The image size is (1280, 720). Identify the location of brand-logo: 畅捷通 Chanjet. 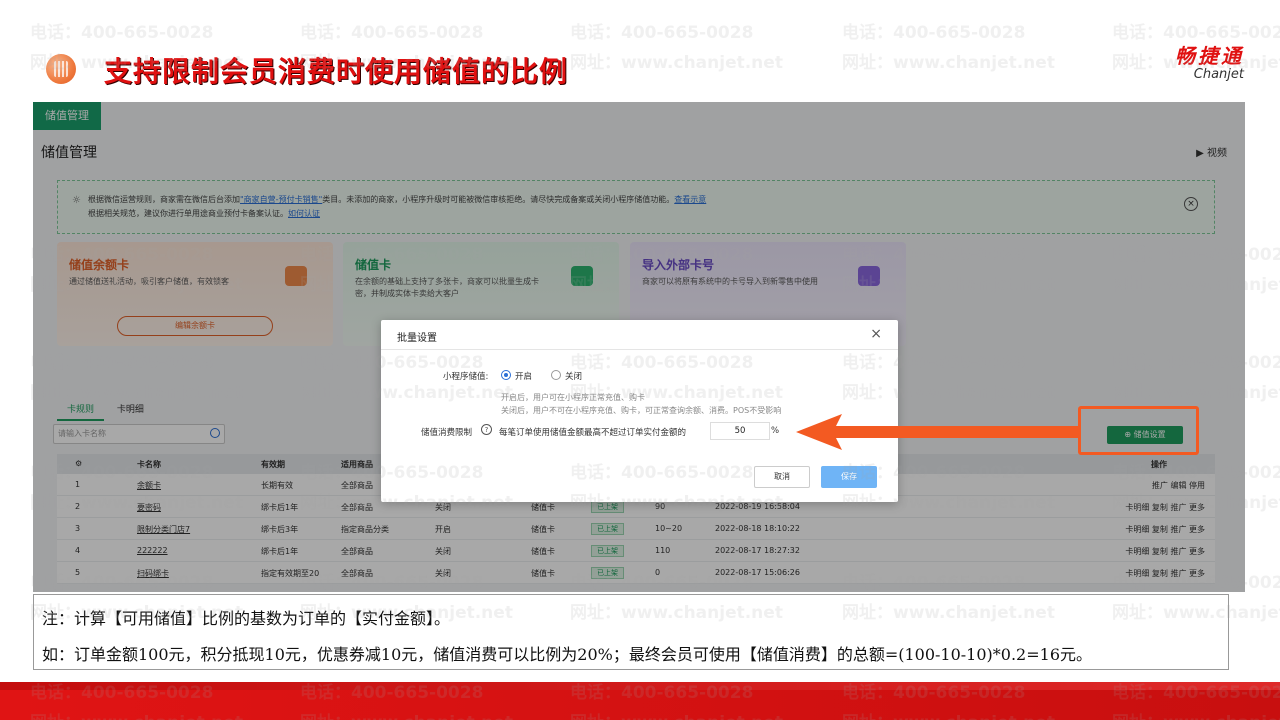
(1209, 61).